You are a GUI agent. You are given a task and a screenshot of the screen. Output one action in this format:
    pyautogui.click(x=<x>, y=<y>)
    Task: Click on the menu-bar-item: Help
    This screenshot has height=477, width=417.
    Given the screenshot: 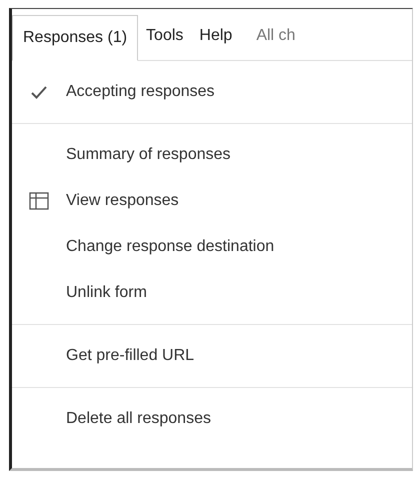 What is the action you would take?
    pyautogui.click(x=215, y=42)
    